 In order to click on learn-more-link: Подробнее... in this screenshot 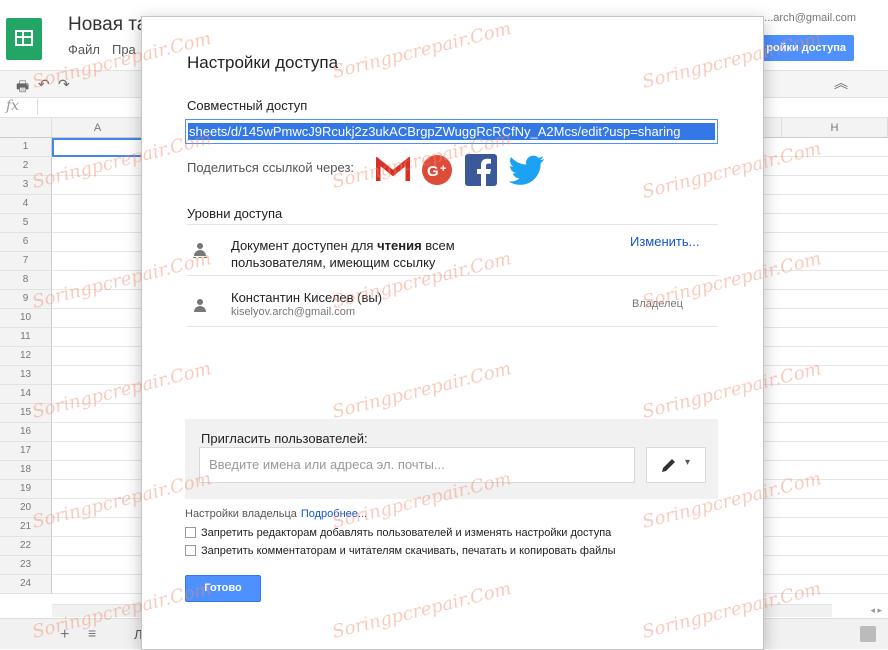, I will do `click(334, 514)`.